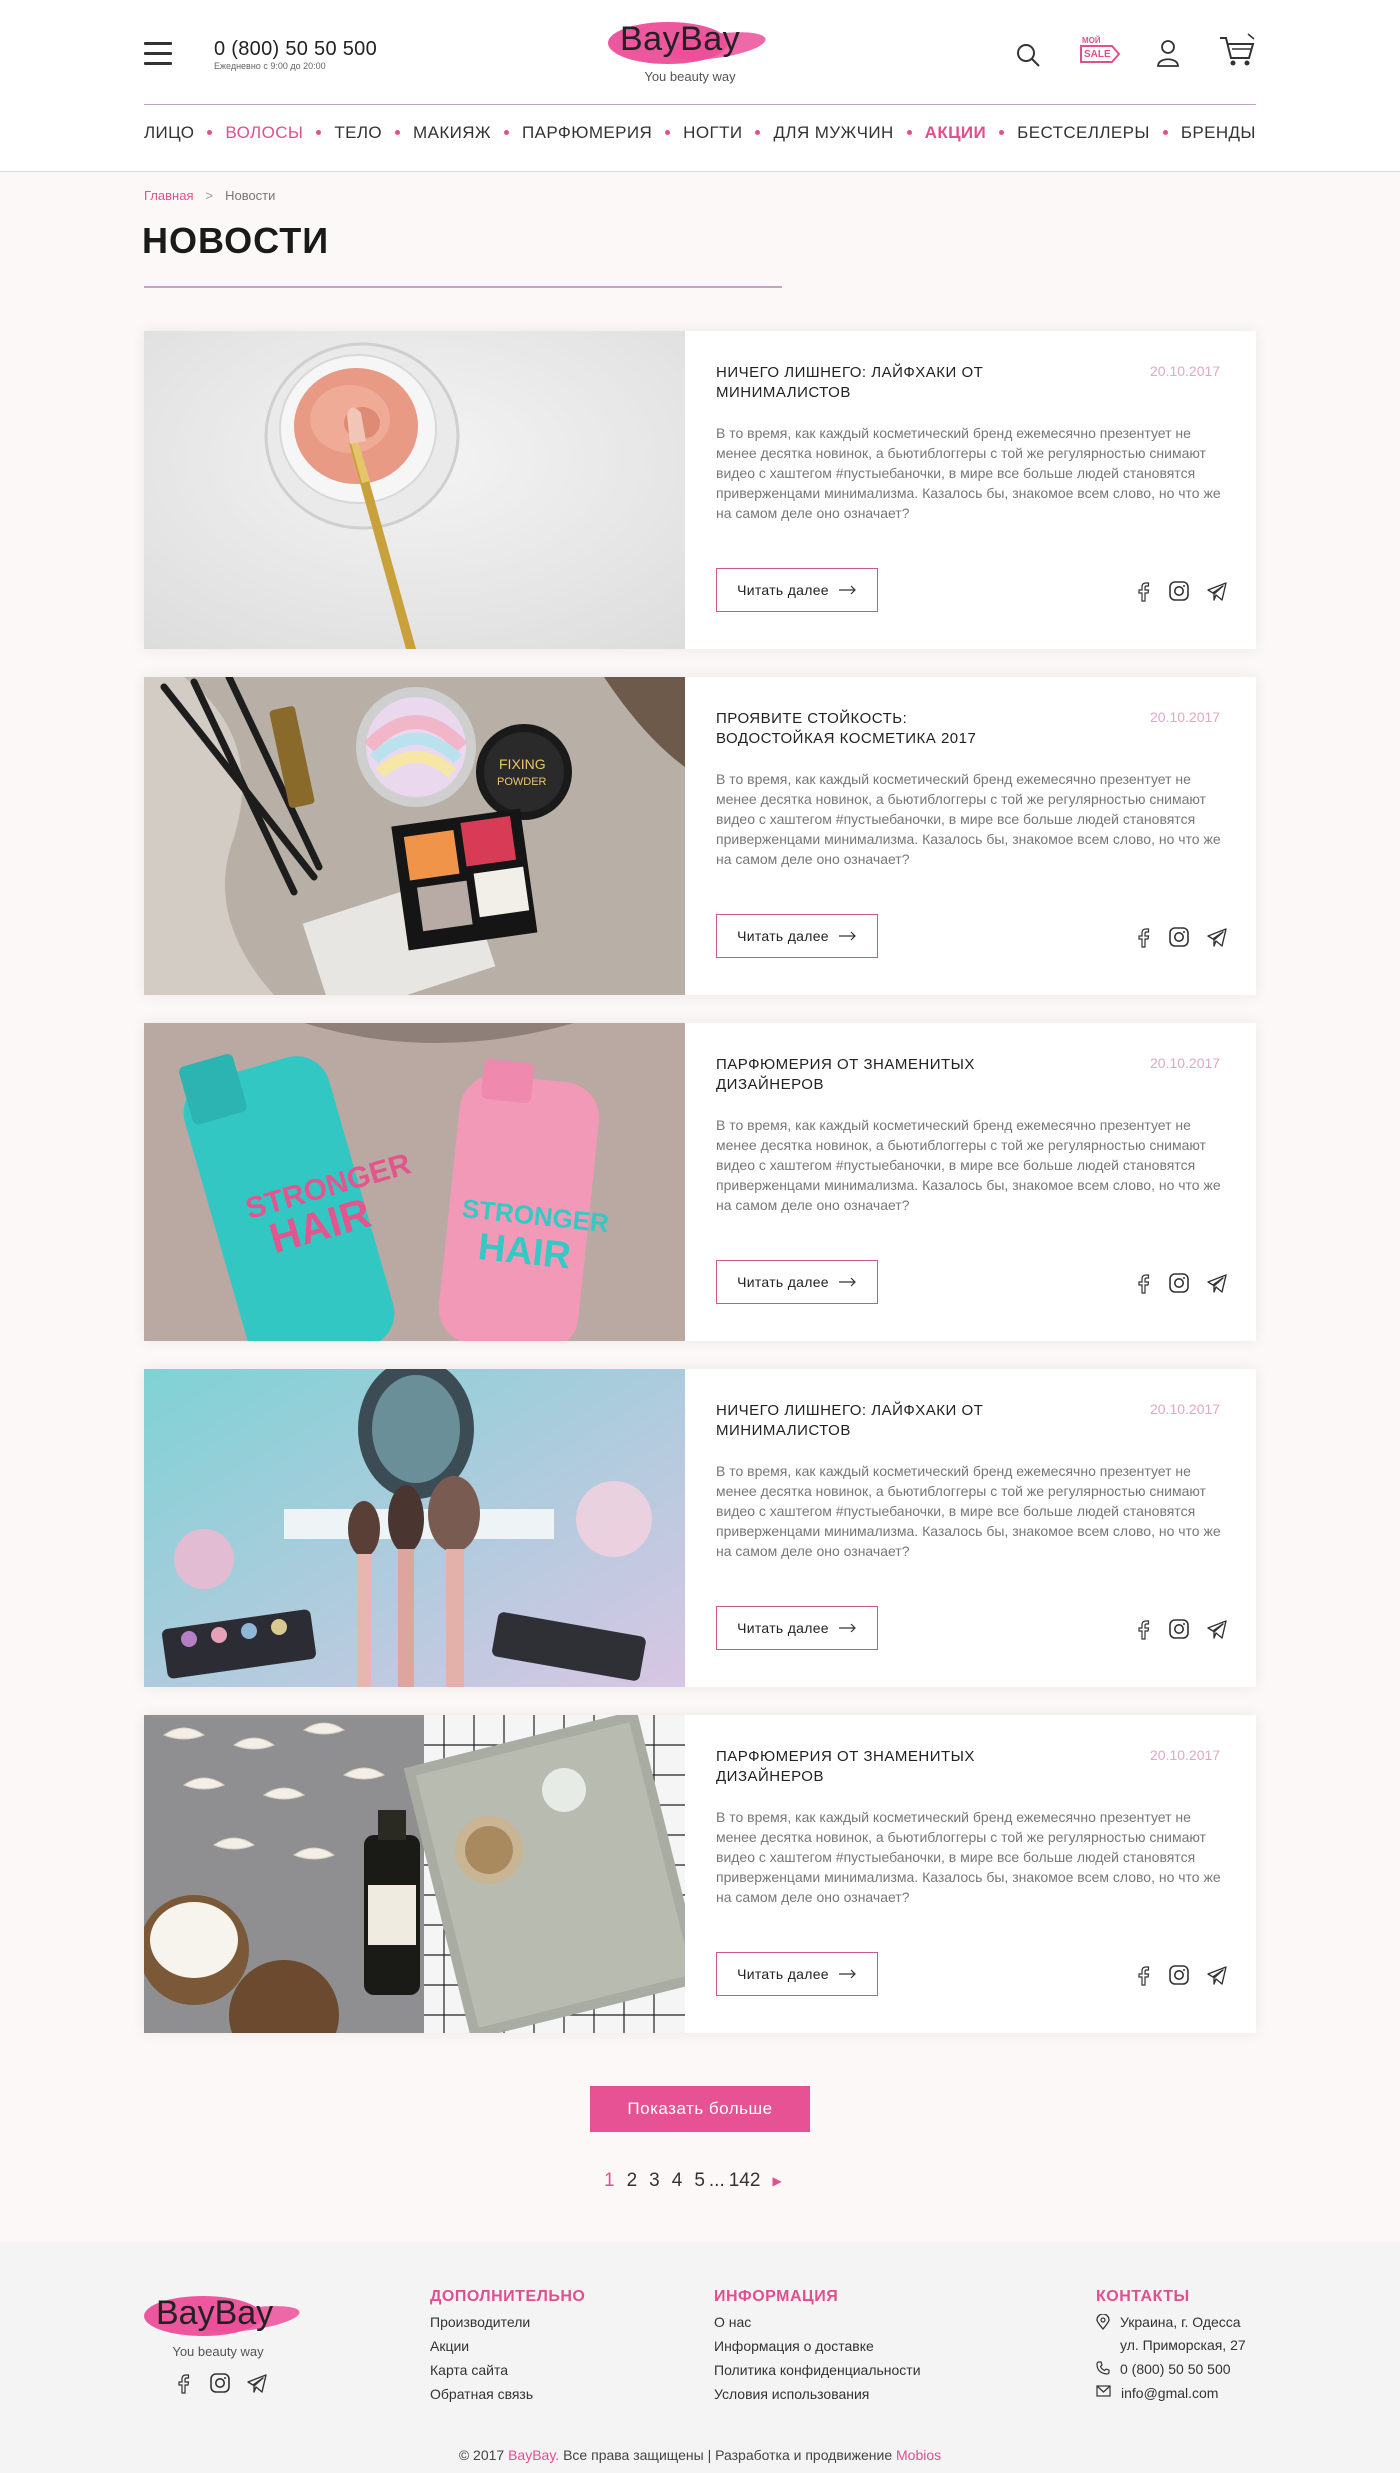 Image resolution: width=1400 pixels, height=2473 pixels. Describe the element at coordinates (654, 2181) in the screenshot. I see `page-link: 3` at that location.